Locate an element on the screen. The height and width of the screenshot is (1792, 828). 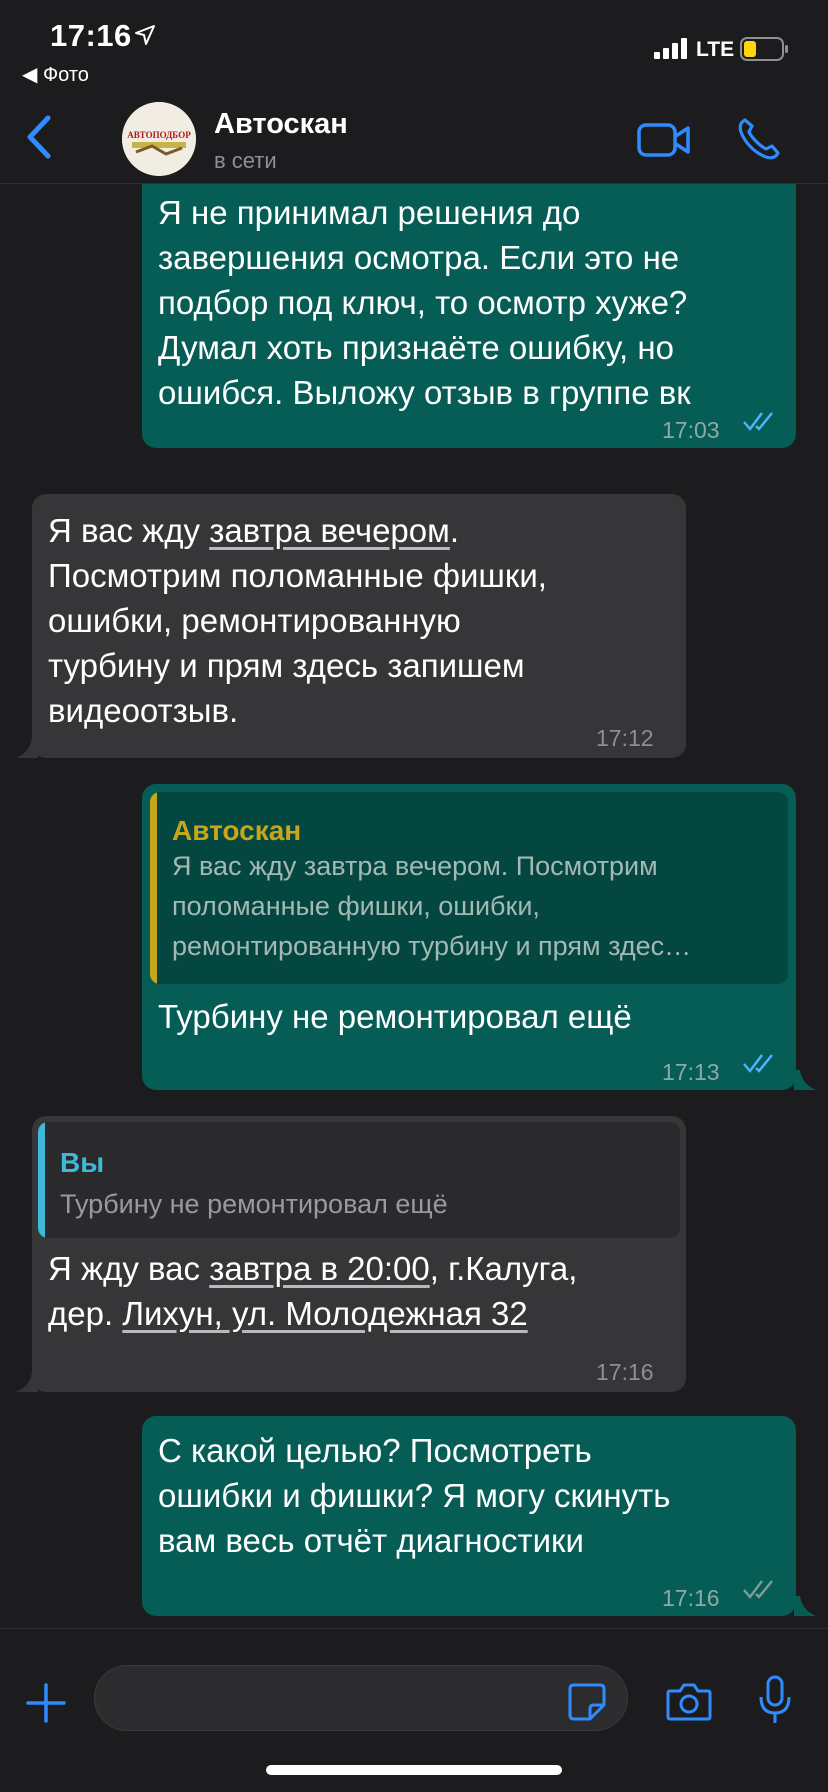
home-indicator is located at coordinates (414, 1770).